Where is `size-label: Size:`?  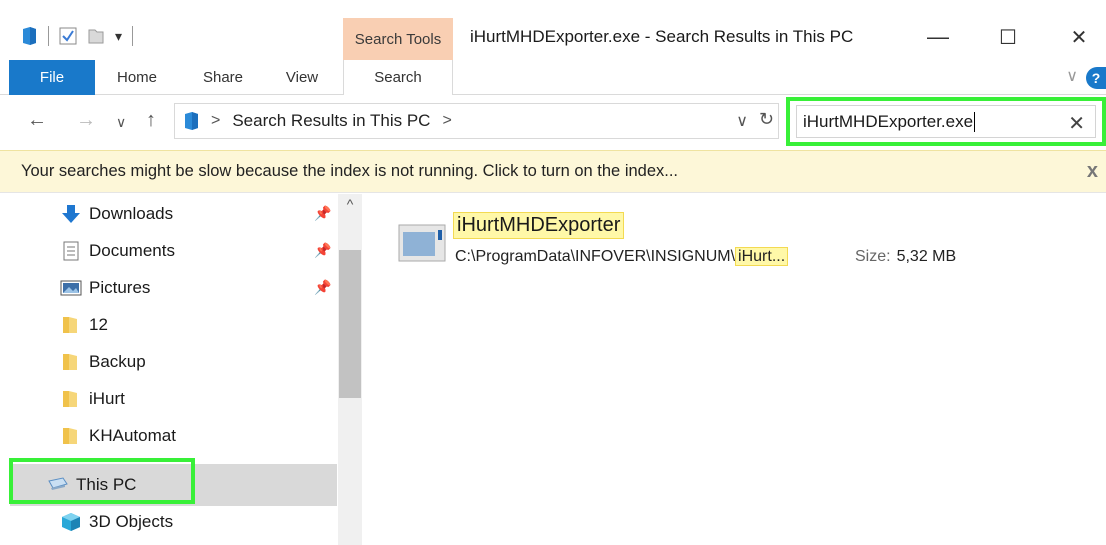
size-label: Size: is located at coordinates (873, 256).